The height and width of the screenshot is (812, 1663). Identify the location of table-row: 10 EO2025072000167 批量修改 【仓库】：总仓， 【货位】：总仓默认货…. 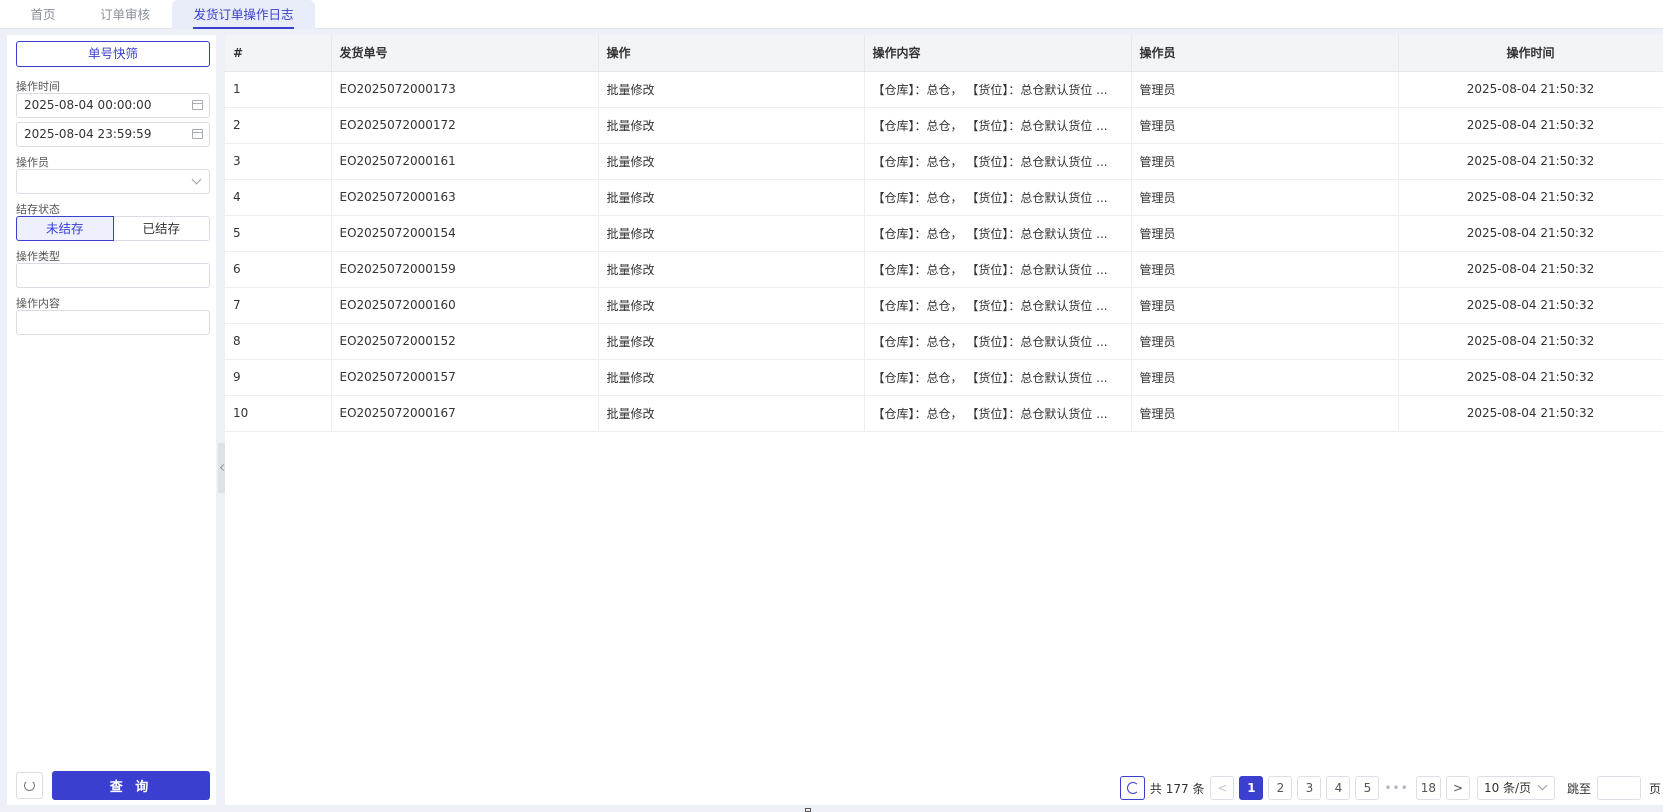
(944, 413).